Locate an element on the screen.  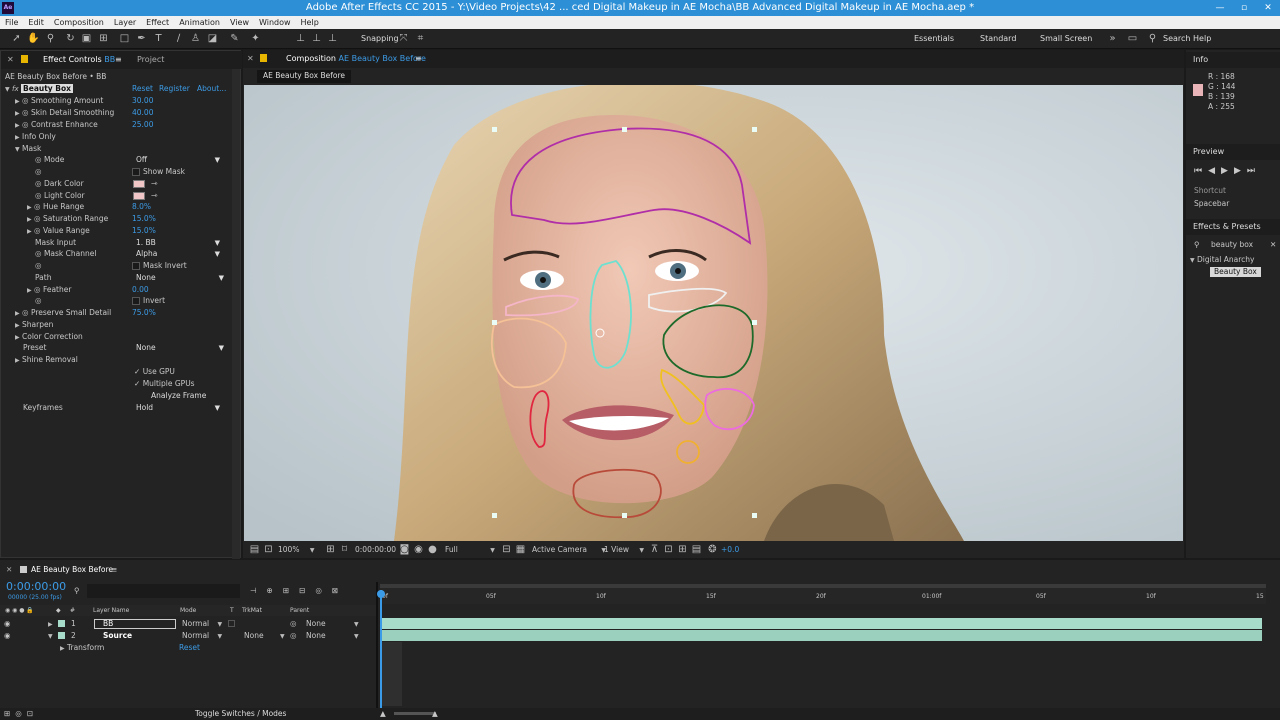
more-workspaces-icon: » is located at coordinates (1112, 38).